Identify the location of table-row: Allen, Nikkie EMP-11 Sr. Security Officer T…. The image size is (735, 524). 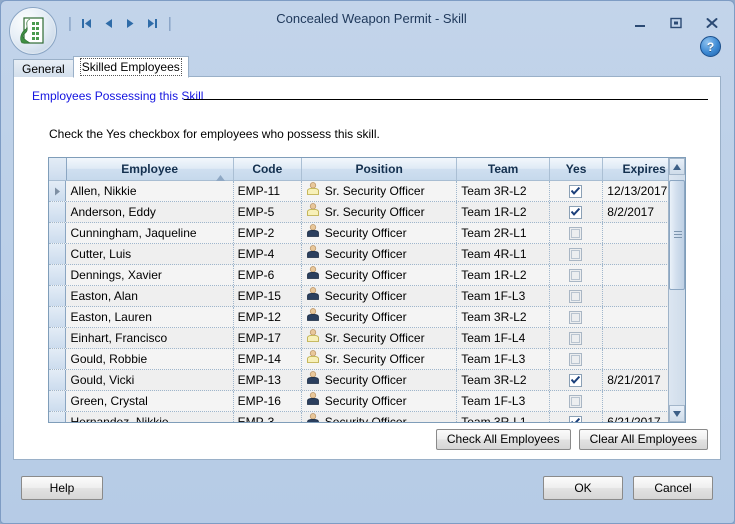
(367, 191).